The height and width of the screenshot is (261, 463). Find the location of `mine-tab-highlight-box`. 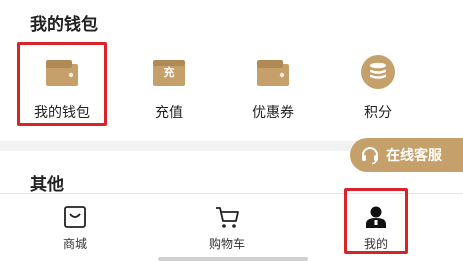

mine-tab-highlight-box is located at coordinates (376, 221).